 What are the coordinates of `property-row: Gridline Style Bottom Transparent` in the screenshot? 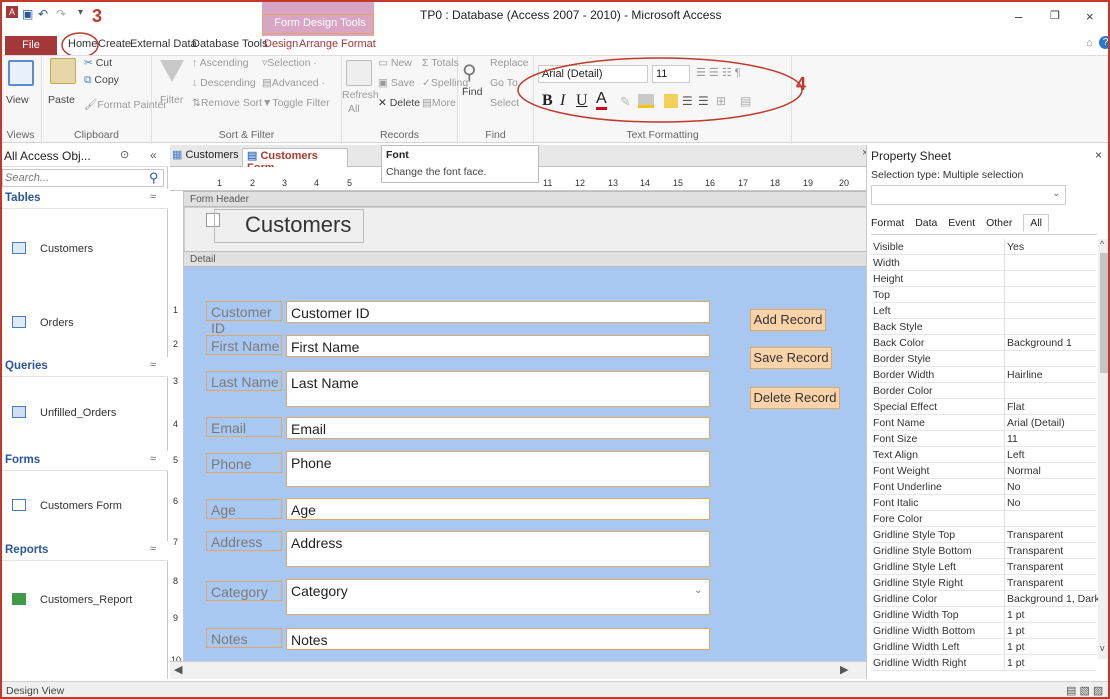 It's located at (983, 551).